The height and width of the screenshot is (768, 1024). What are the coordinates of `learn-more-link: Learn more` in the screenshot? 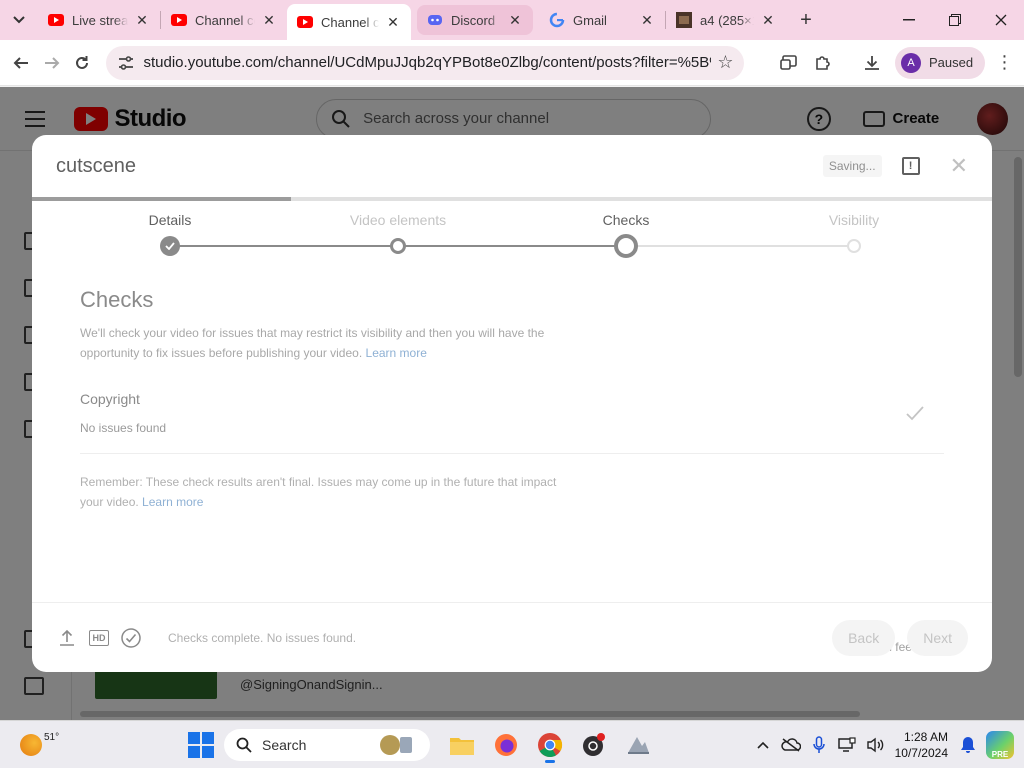 It's located at (396, 353).